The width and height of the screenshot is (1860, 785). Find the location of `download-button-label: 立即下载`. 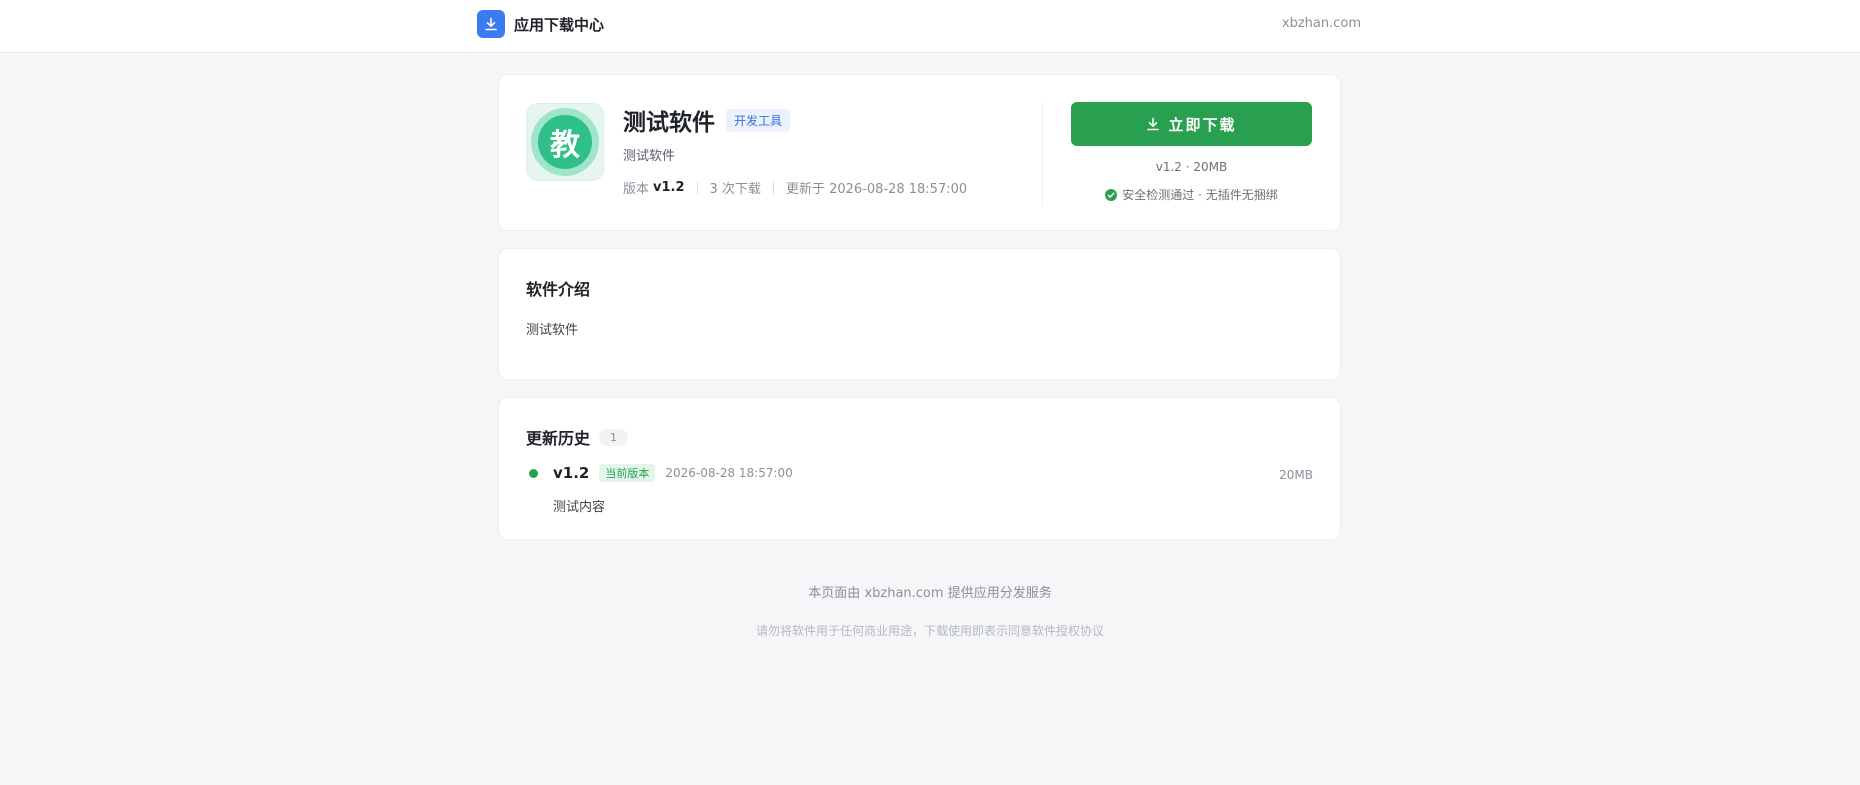

download-button-label: 立即下载 is located at coordinates (1202, 125).